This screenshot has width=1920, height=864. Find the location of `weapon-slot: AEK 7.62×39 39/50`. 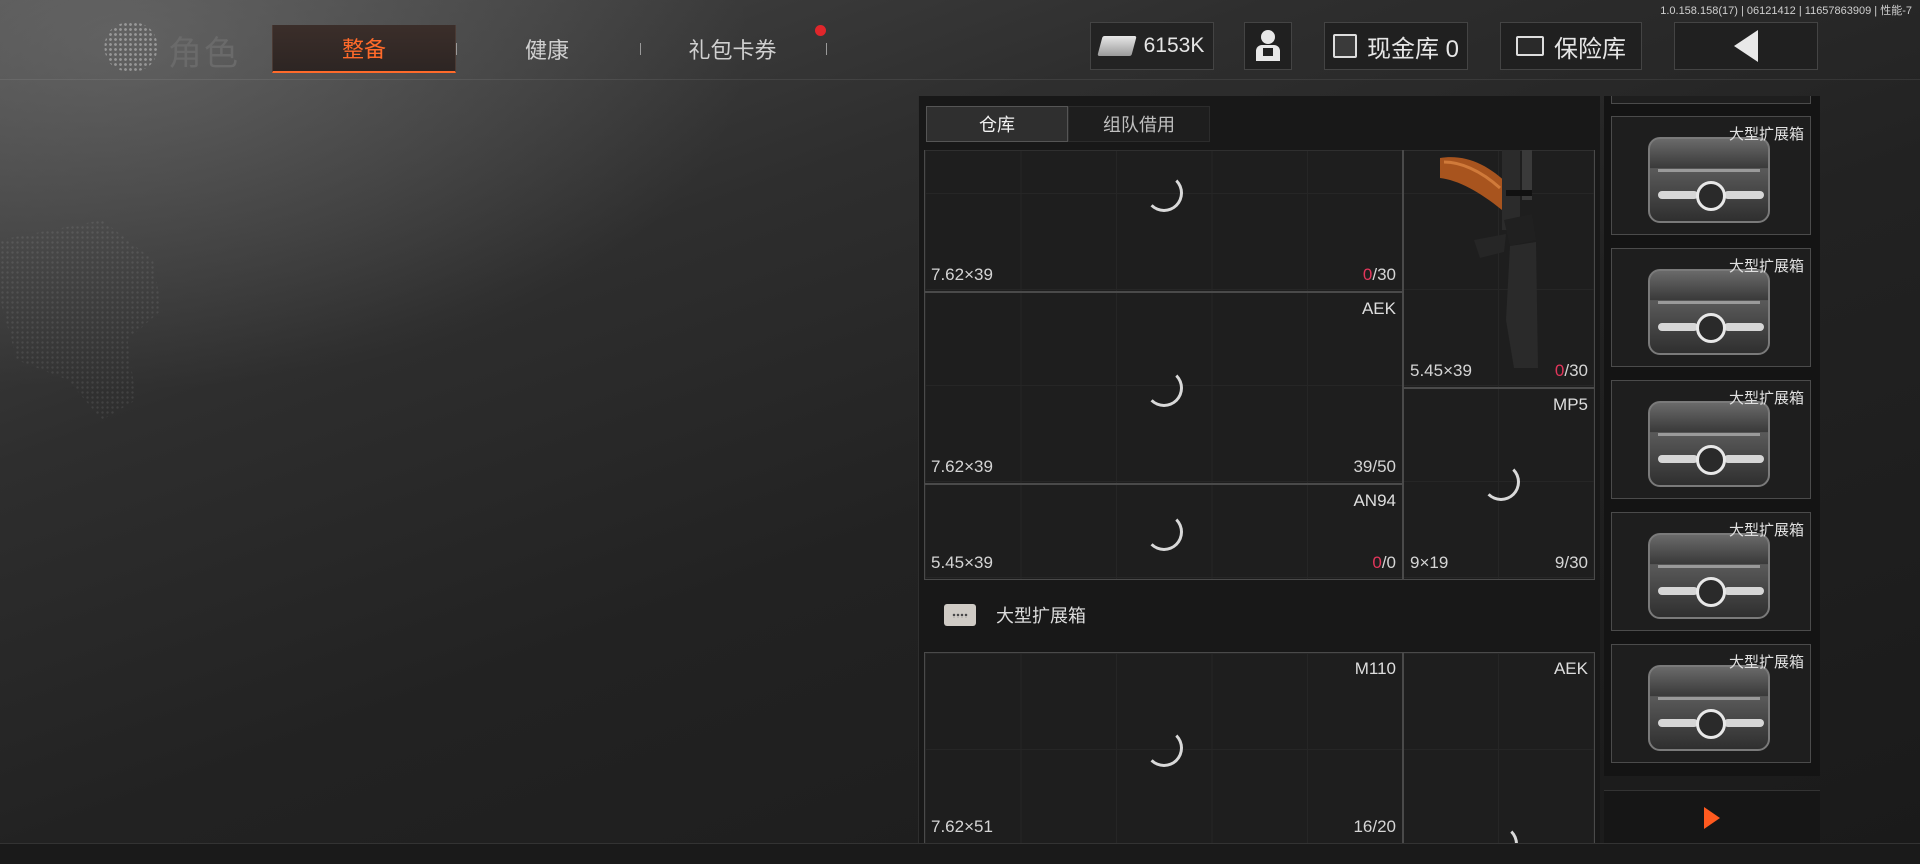

weapon-slot: AEK 7.62×39 39/50 is located at coordinates (1163, 388).